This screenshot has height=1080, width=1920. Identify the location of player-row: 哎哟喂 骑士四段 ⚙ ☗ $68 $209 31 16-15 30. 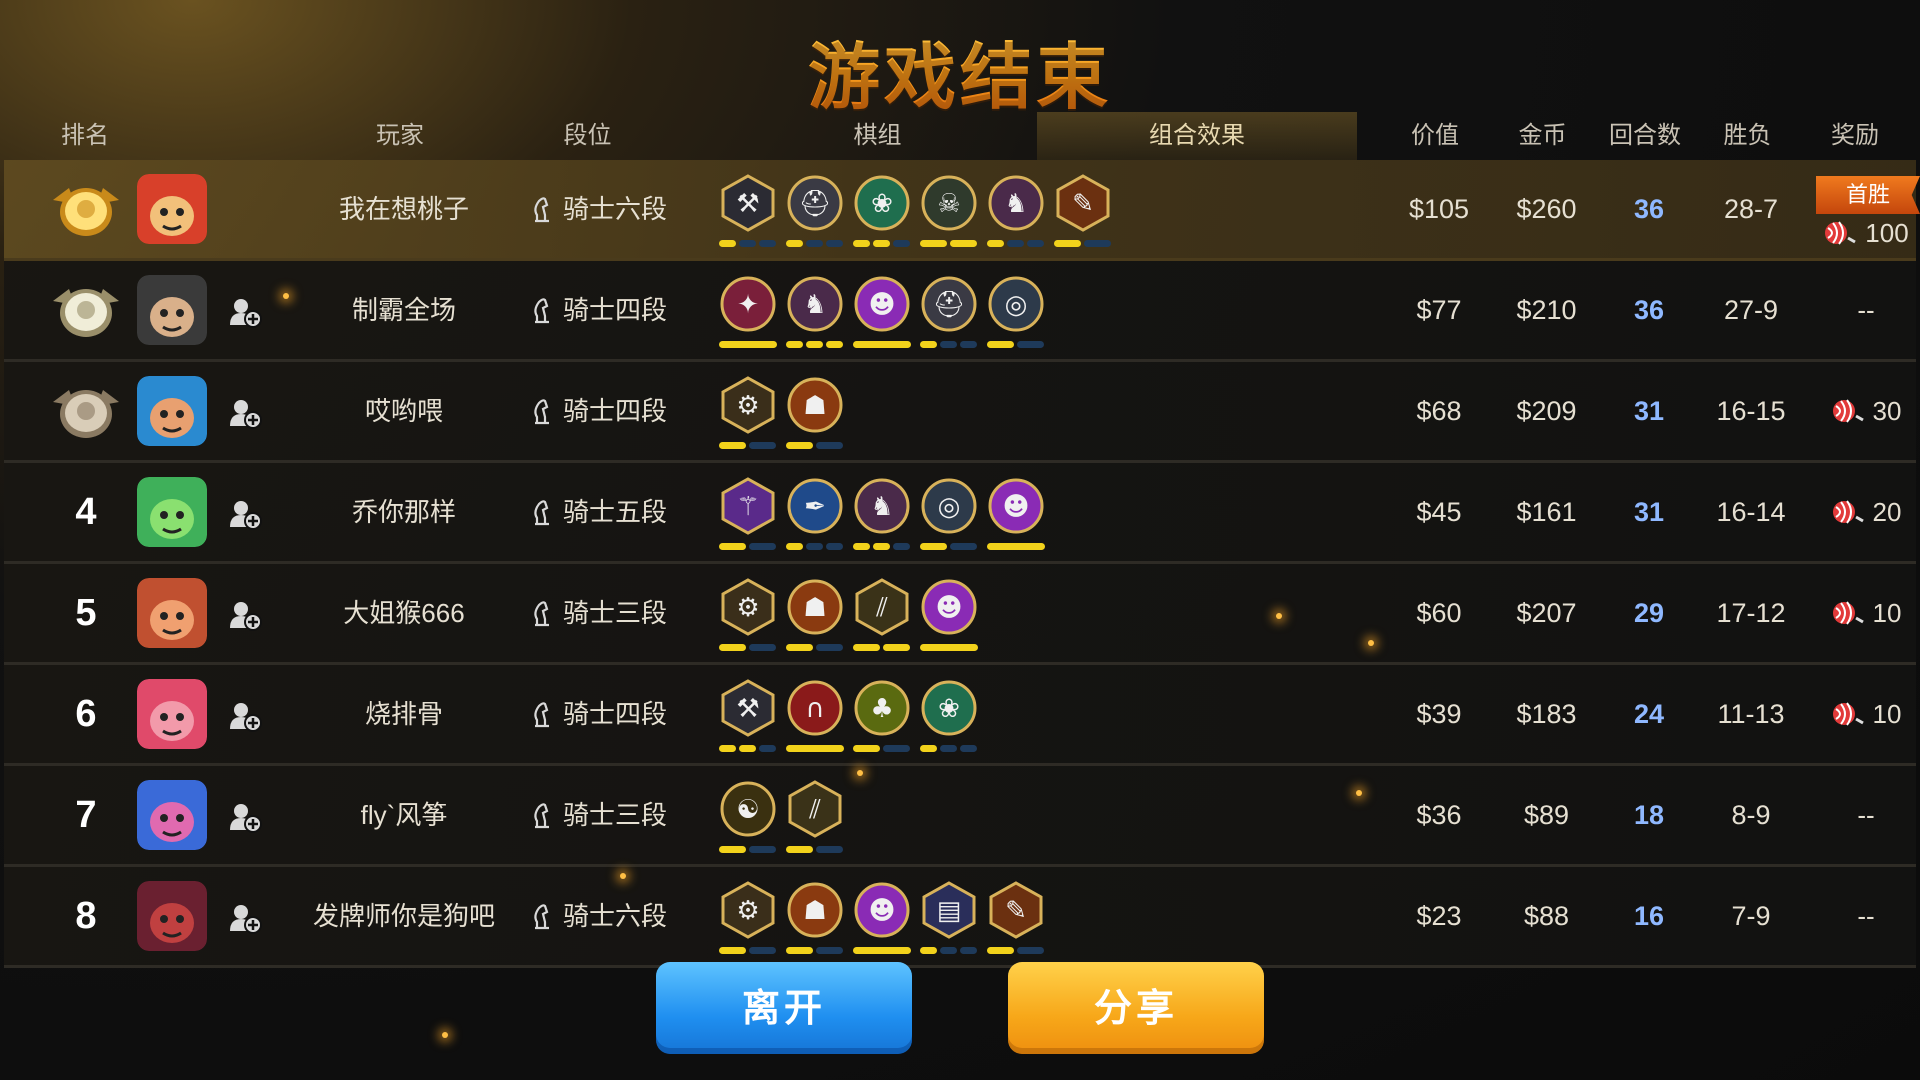
(960, 412).